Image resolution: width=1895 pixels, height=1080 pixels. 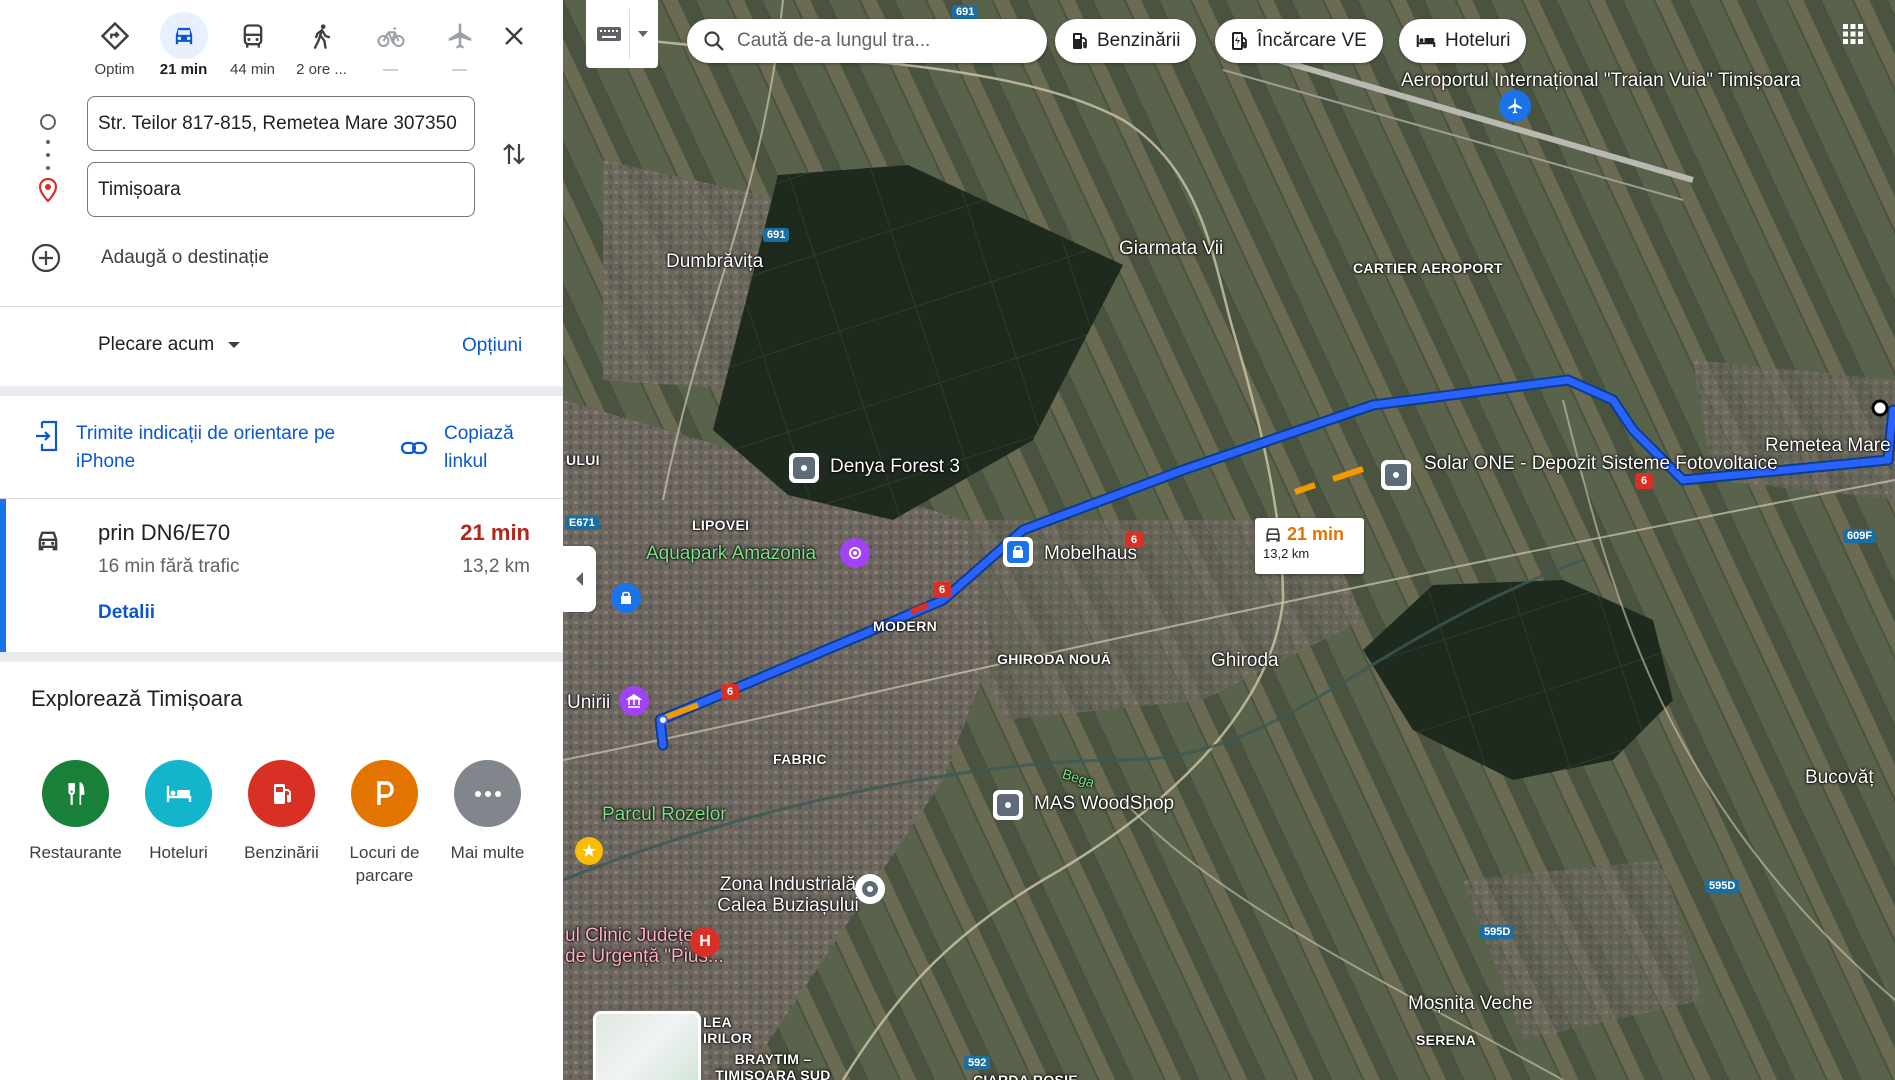 I want to click on depart-time-label: Plecare acum, so click(x=156, y=344).